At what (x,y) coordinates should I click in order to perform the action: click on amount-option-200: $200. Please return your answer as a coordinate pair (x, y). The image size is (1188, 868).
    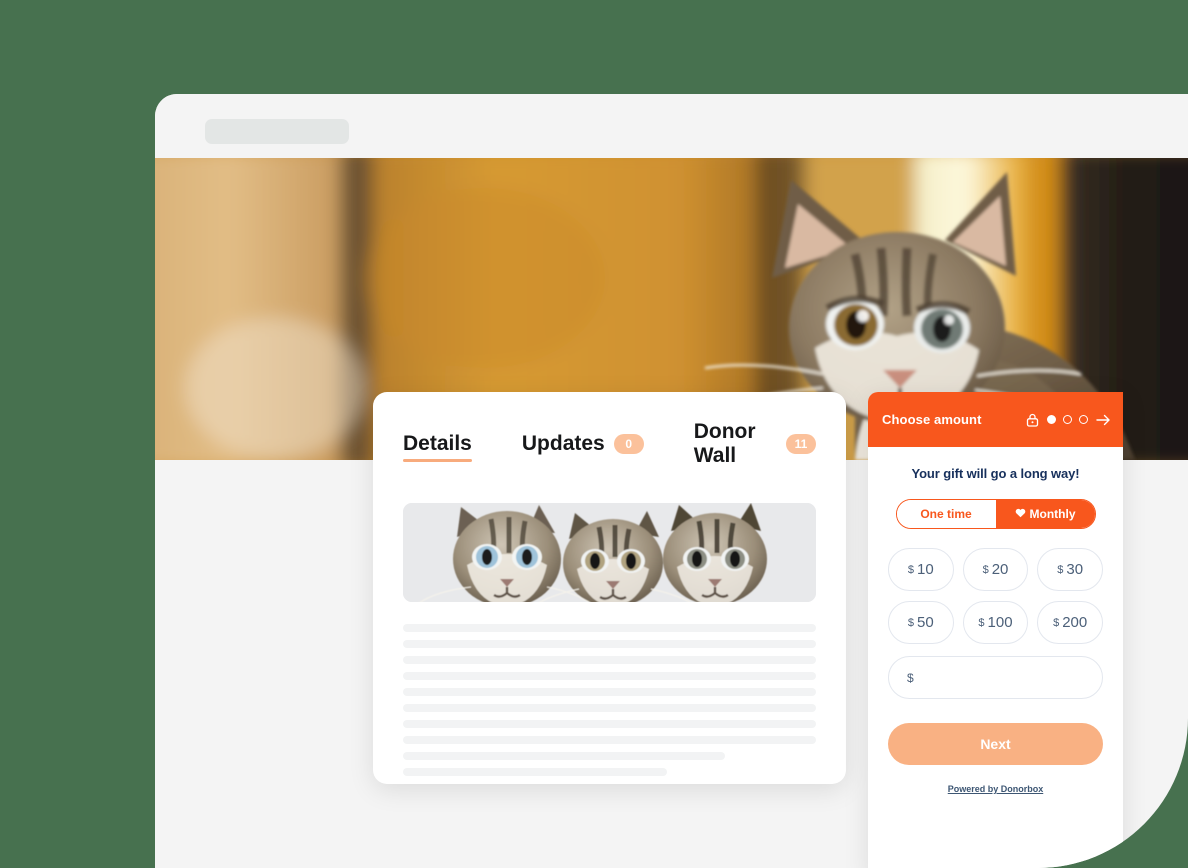
    Looking at the image, I should click on (1070, 622).